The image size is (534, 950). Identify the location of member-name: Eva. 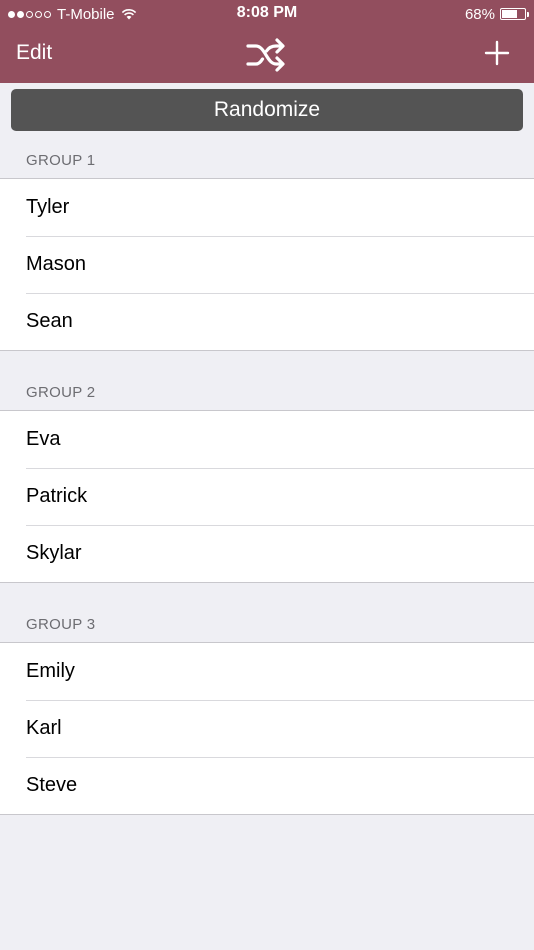
(43, 439).